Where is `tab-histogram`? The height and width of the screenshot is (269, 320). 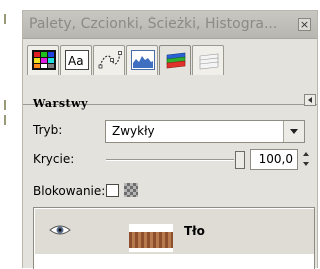
tab-histogram is located at coordinates (142, 60).